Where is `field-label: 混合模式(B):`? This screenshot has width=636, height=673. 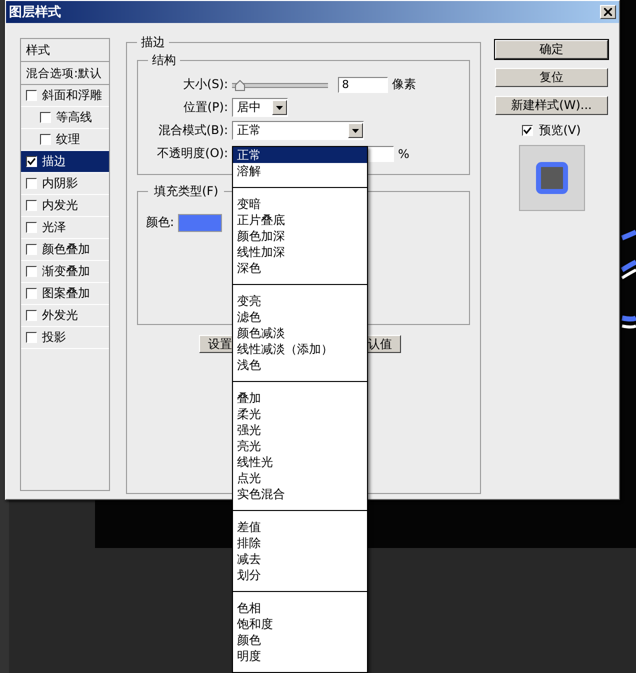
field-label: 混合模式(B): is located at coordinates (193, 130).